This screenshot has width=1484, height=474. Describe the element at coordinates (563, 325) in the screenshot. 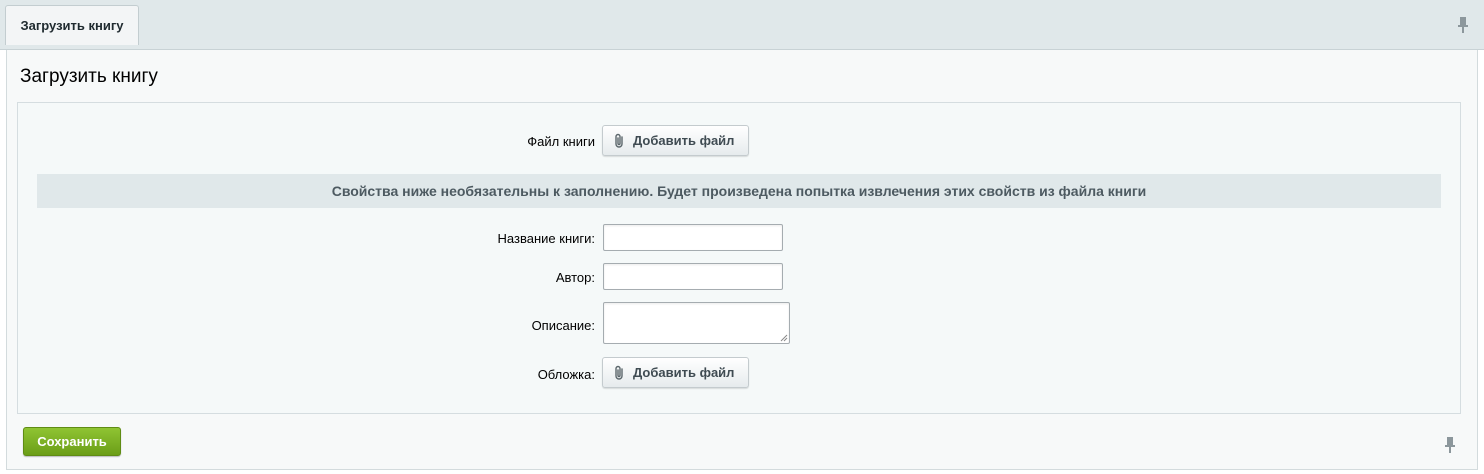

I see `description-label: Описание:` at that location.